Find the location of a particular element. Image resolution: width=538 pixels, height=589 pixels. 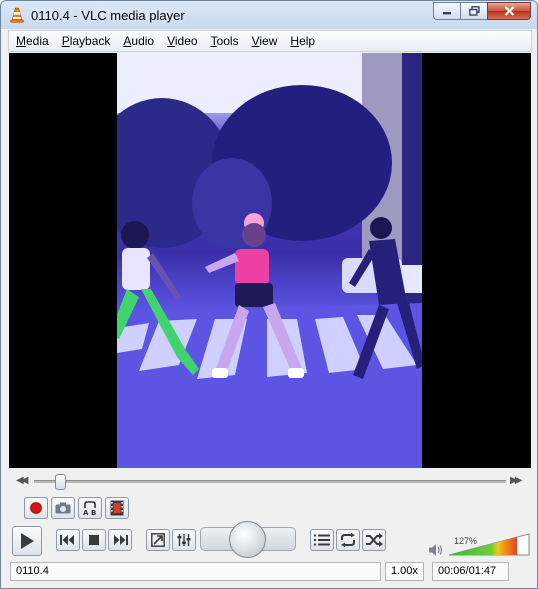

status-file-name: 0110.4 is located at coordinates (195, 571).